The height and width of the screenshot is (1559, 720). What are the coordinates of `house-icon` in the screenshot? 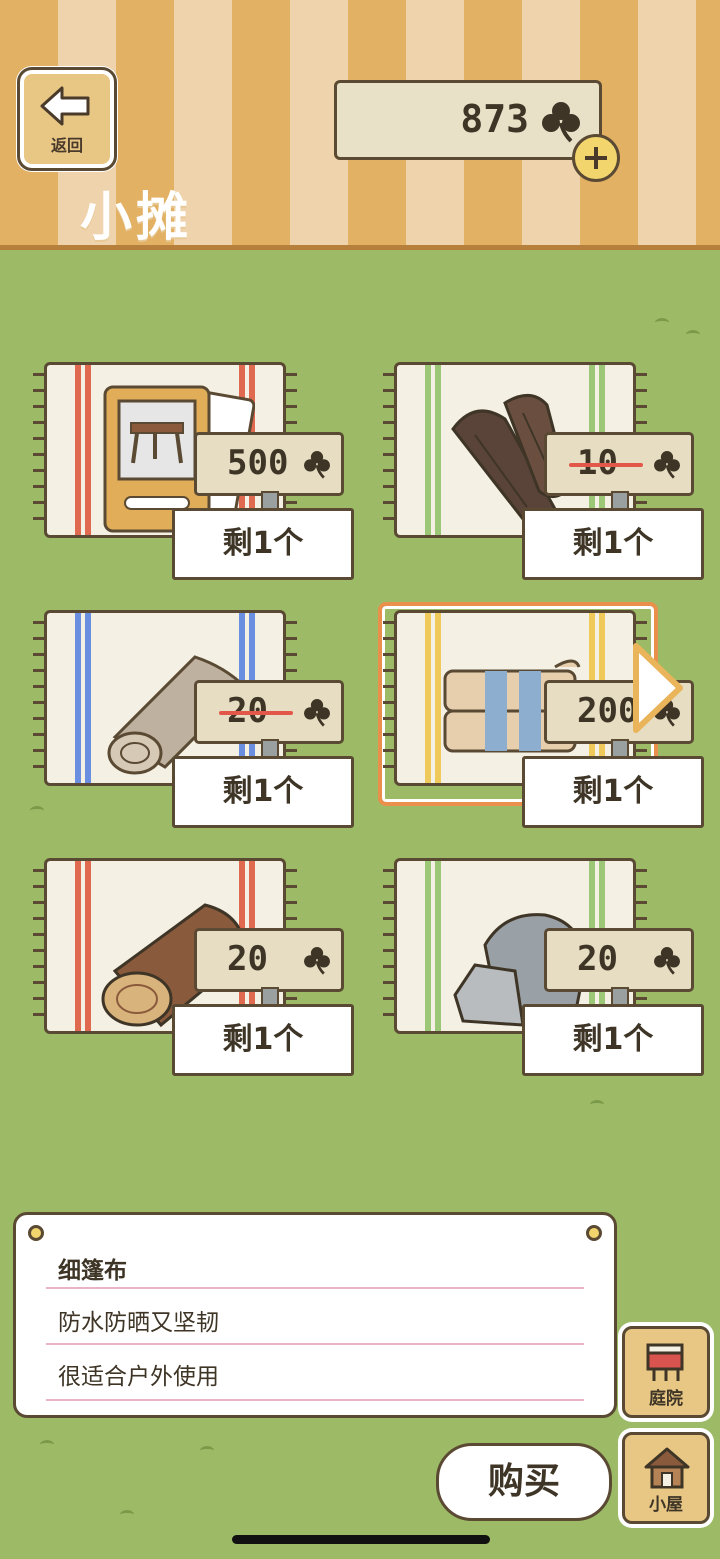 It's located at (667, 1468).